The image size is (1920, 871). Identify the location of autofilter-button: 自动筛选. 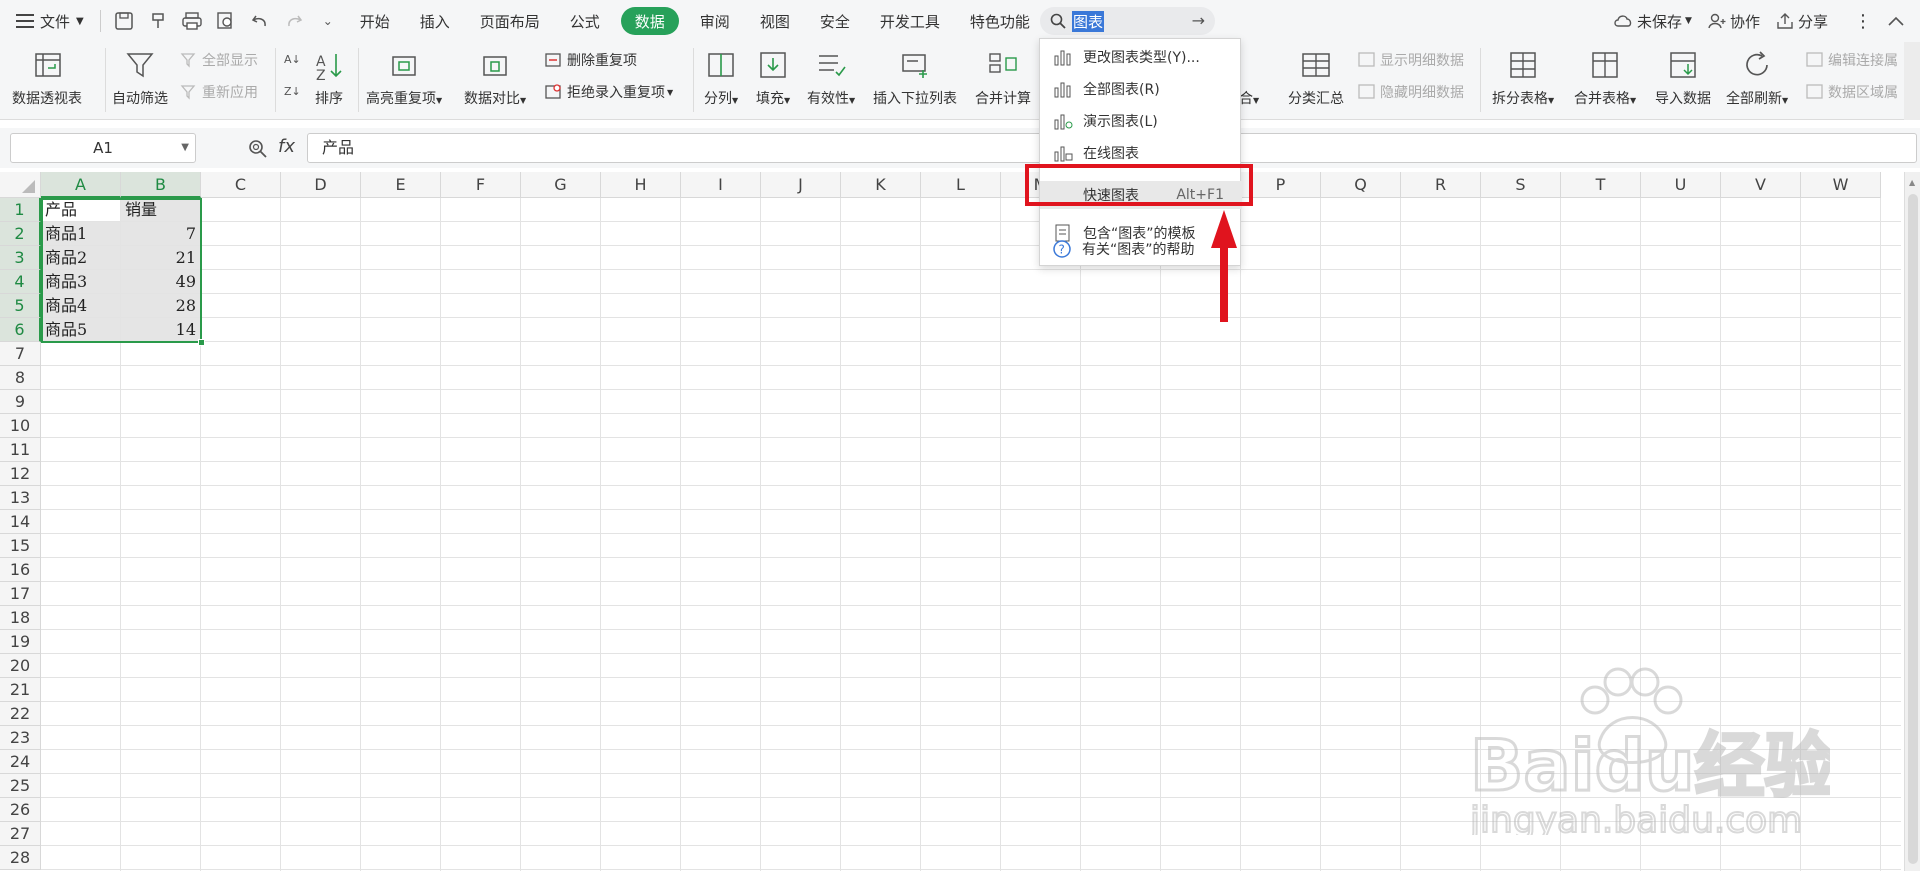
(140, 75).